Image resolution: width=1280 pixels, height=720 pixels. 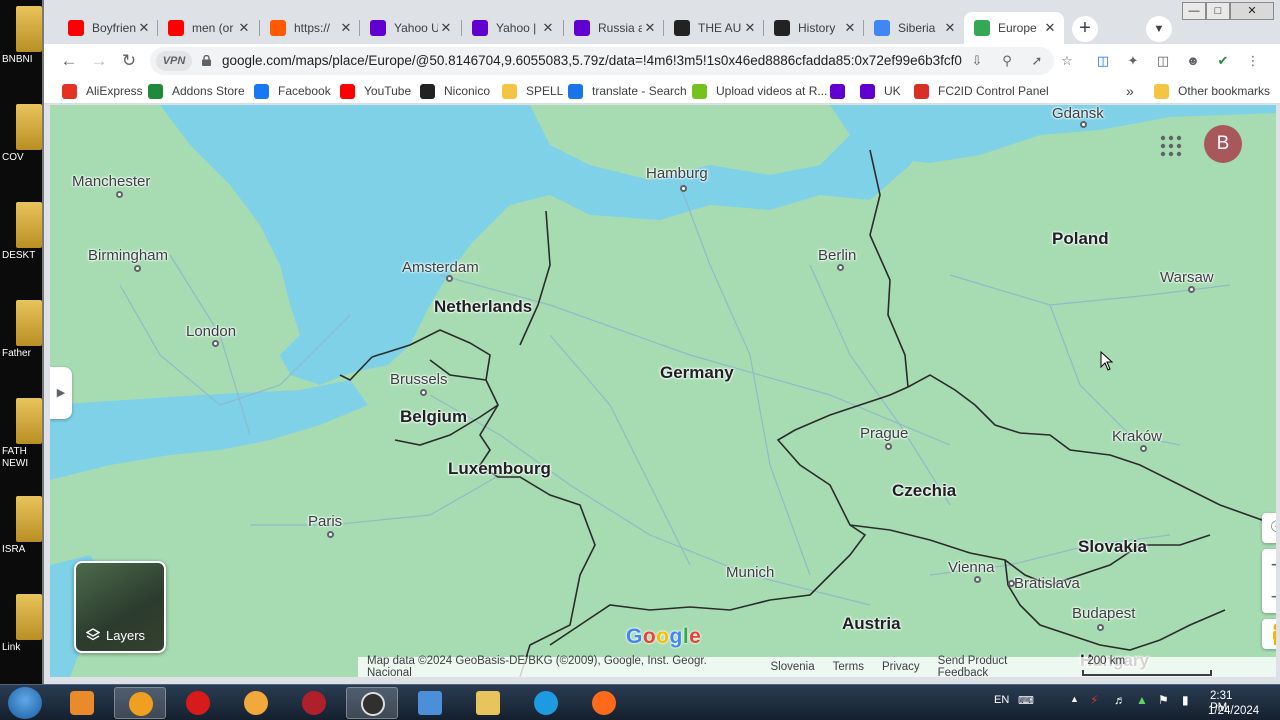 I want to click on desktop-icon: BNBNI, so click(x=22, y=42).